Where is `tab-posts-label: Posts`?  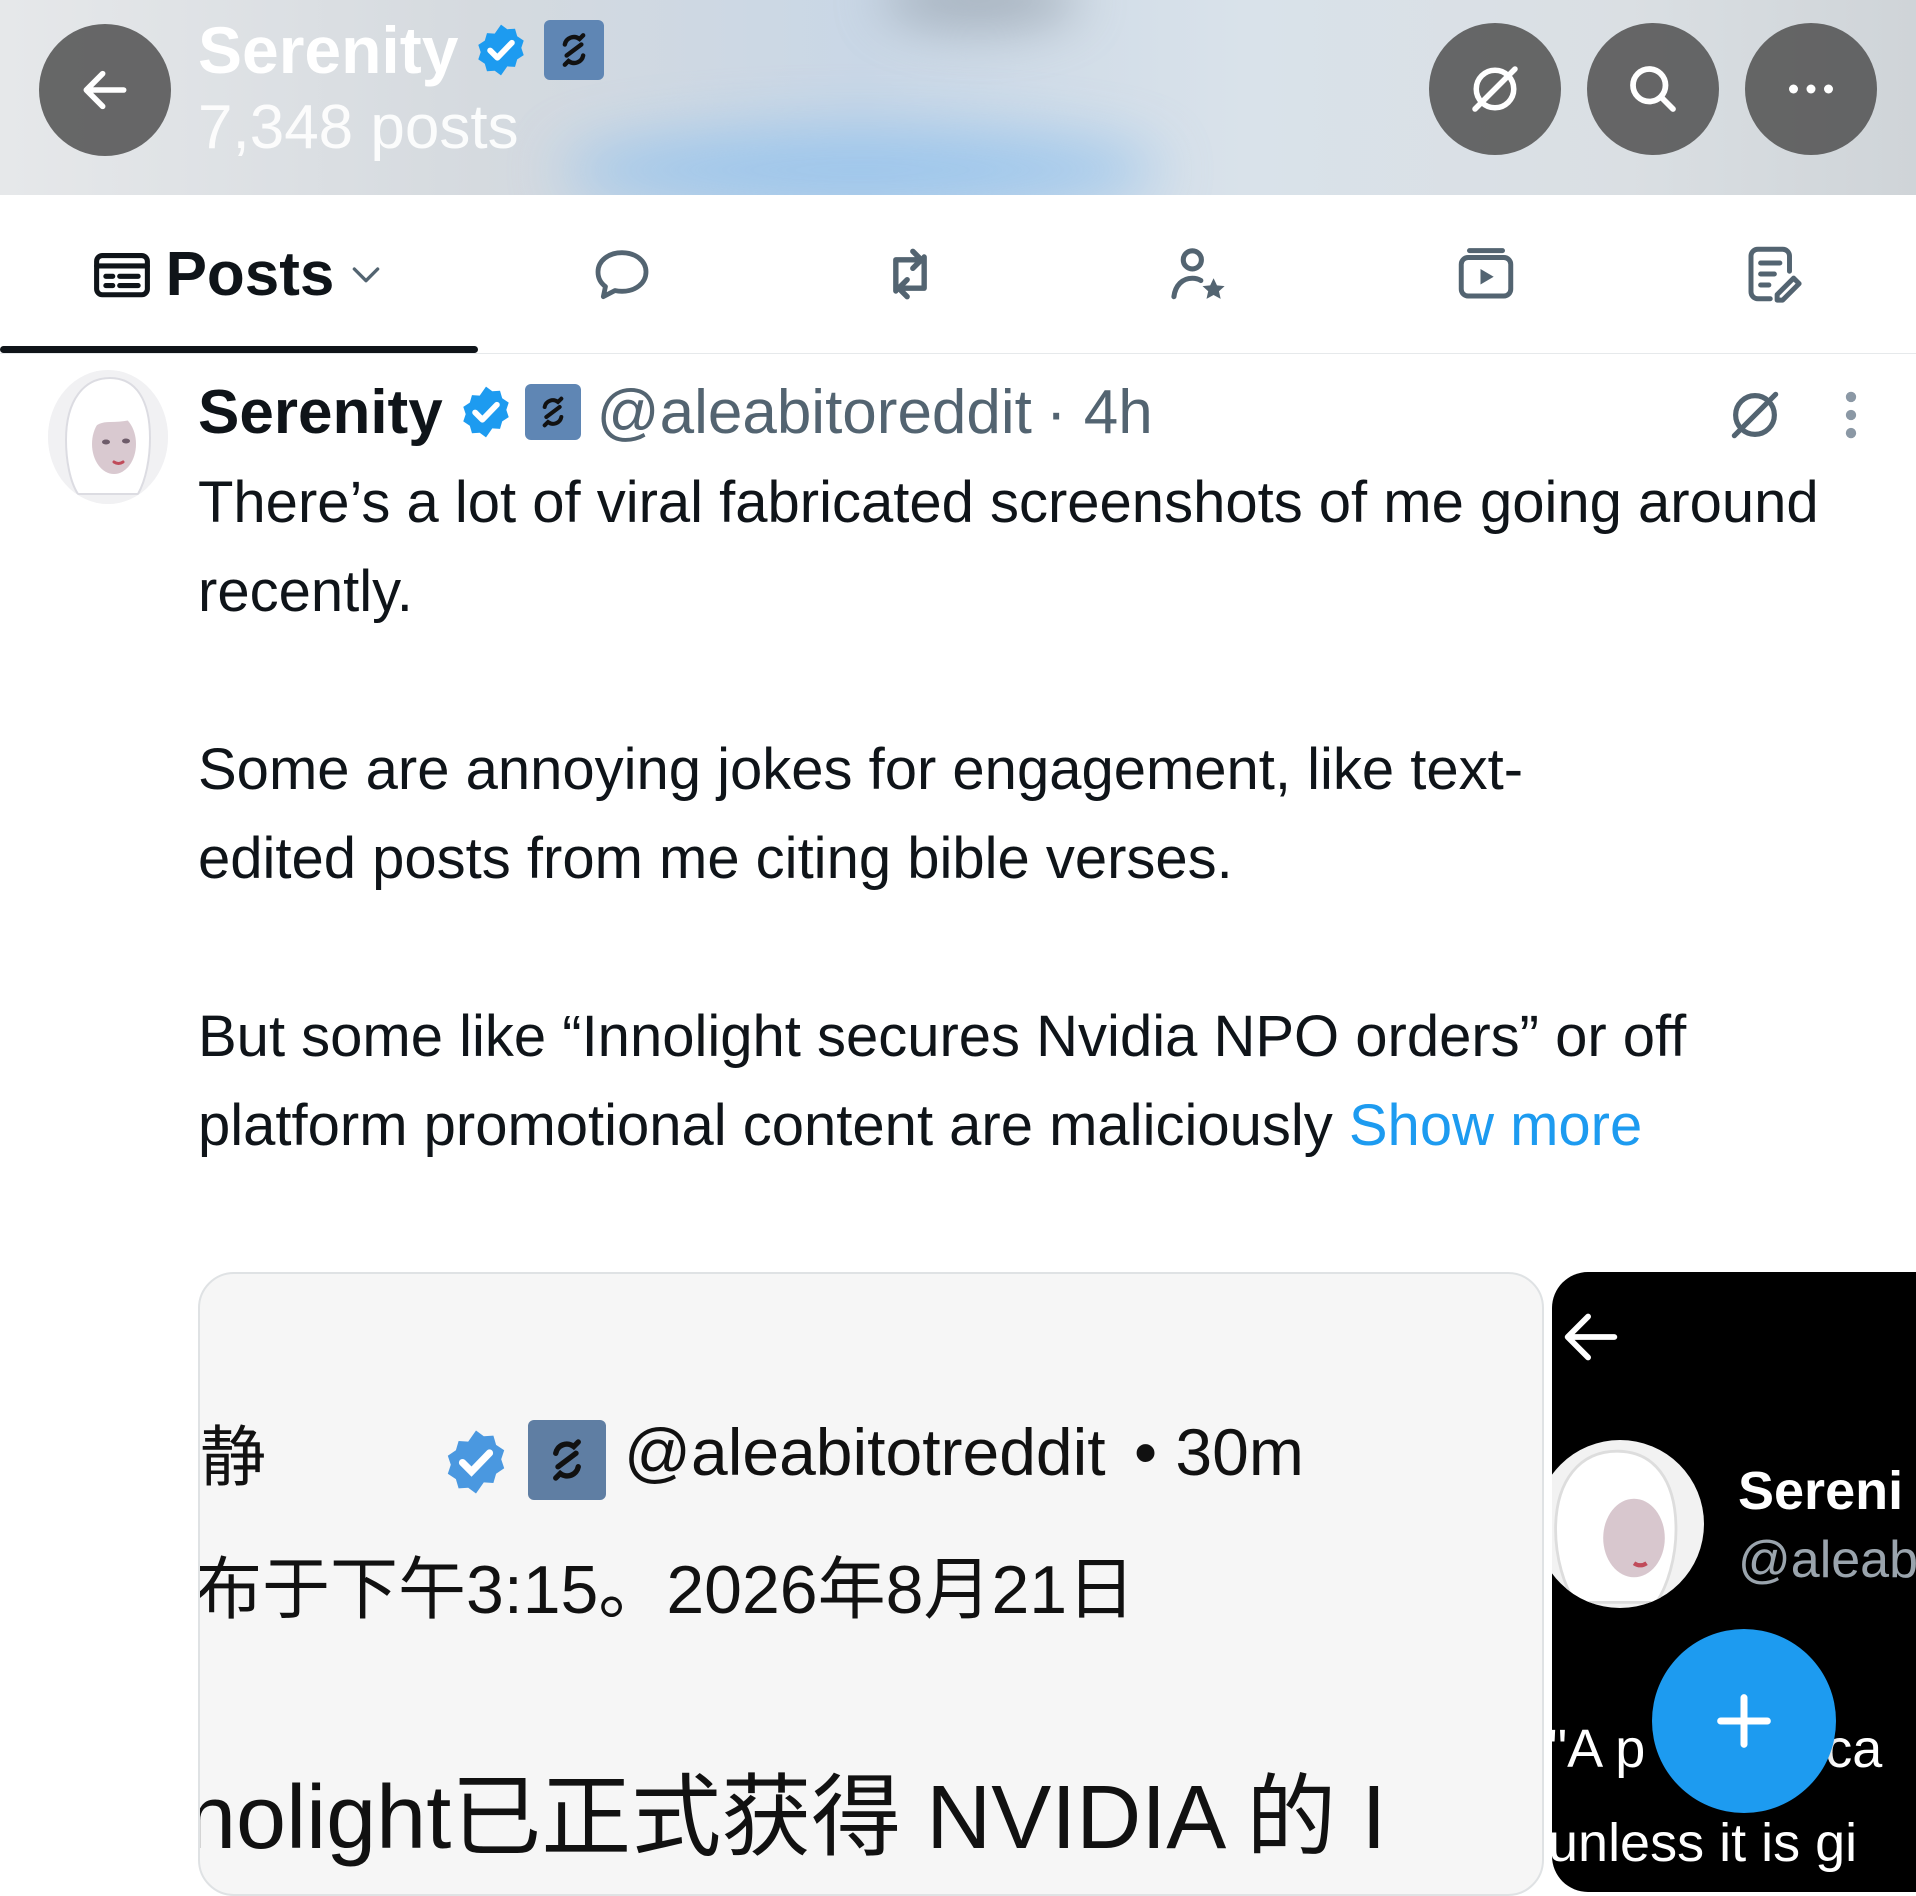 tab-posts-label: Posts is located at coordinates (250, 274).